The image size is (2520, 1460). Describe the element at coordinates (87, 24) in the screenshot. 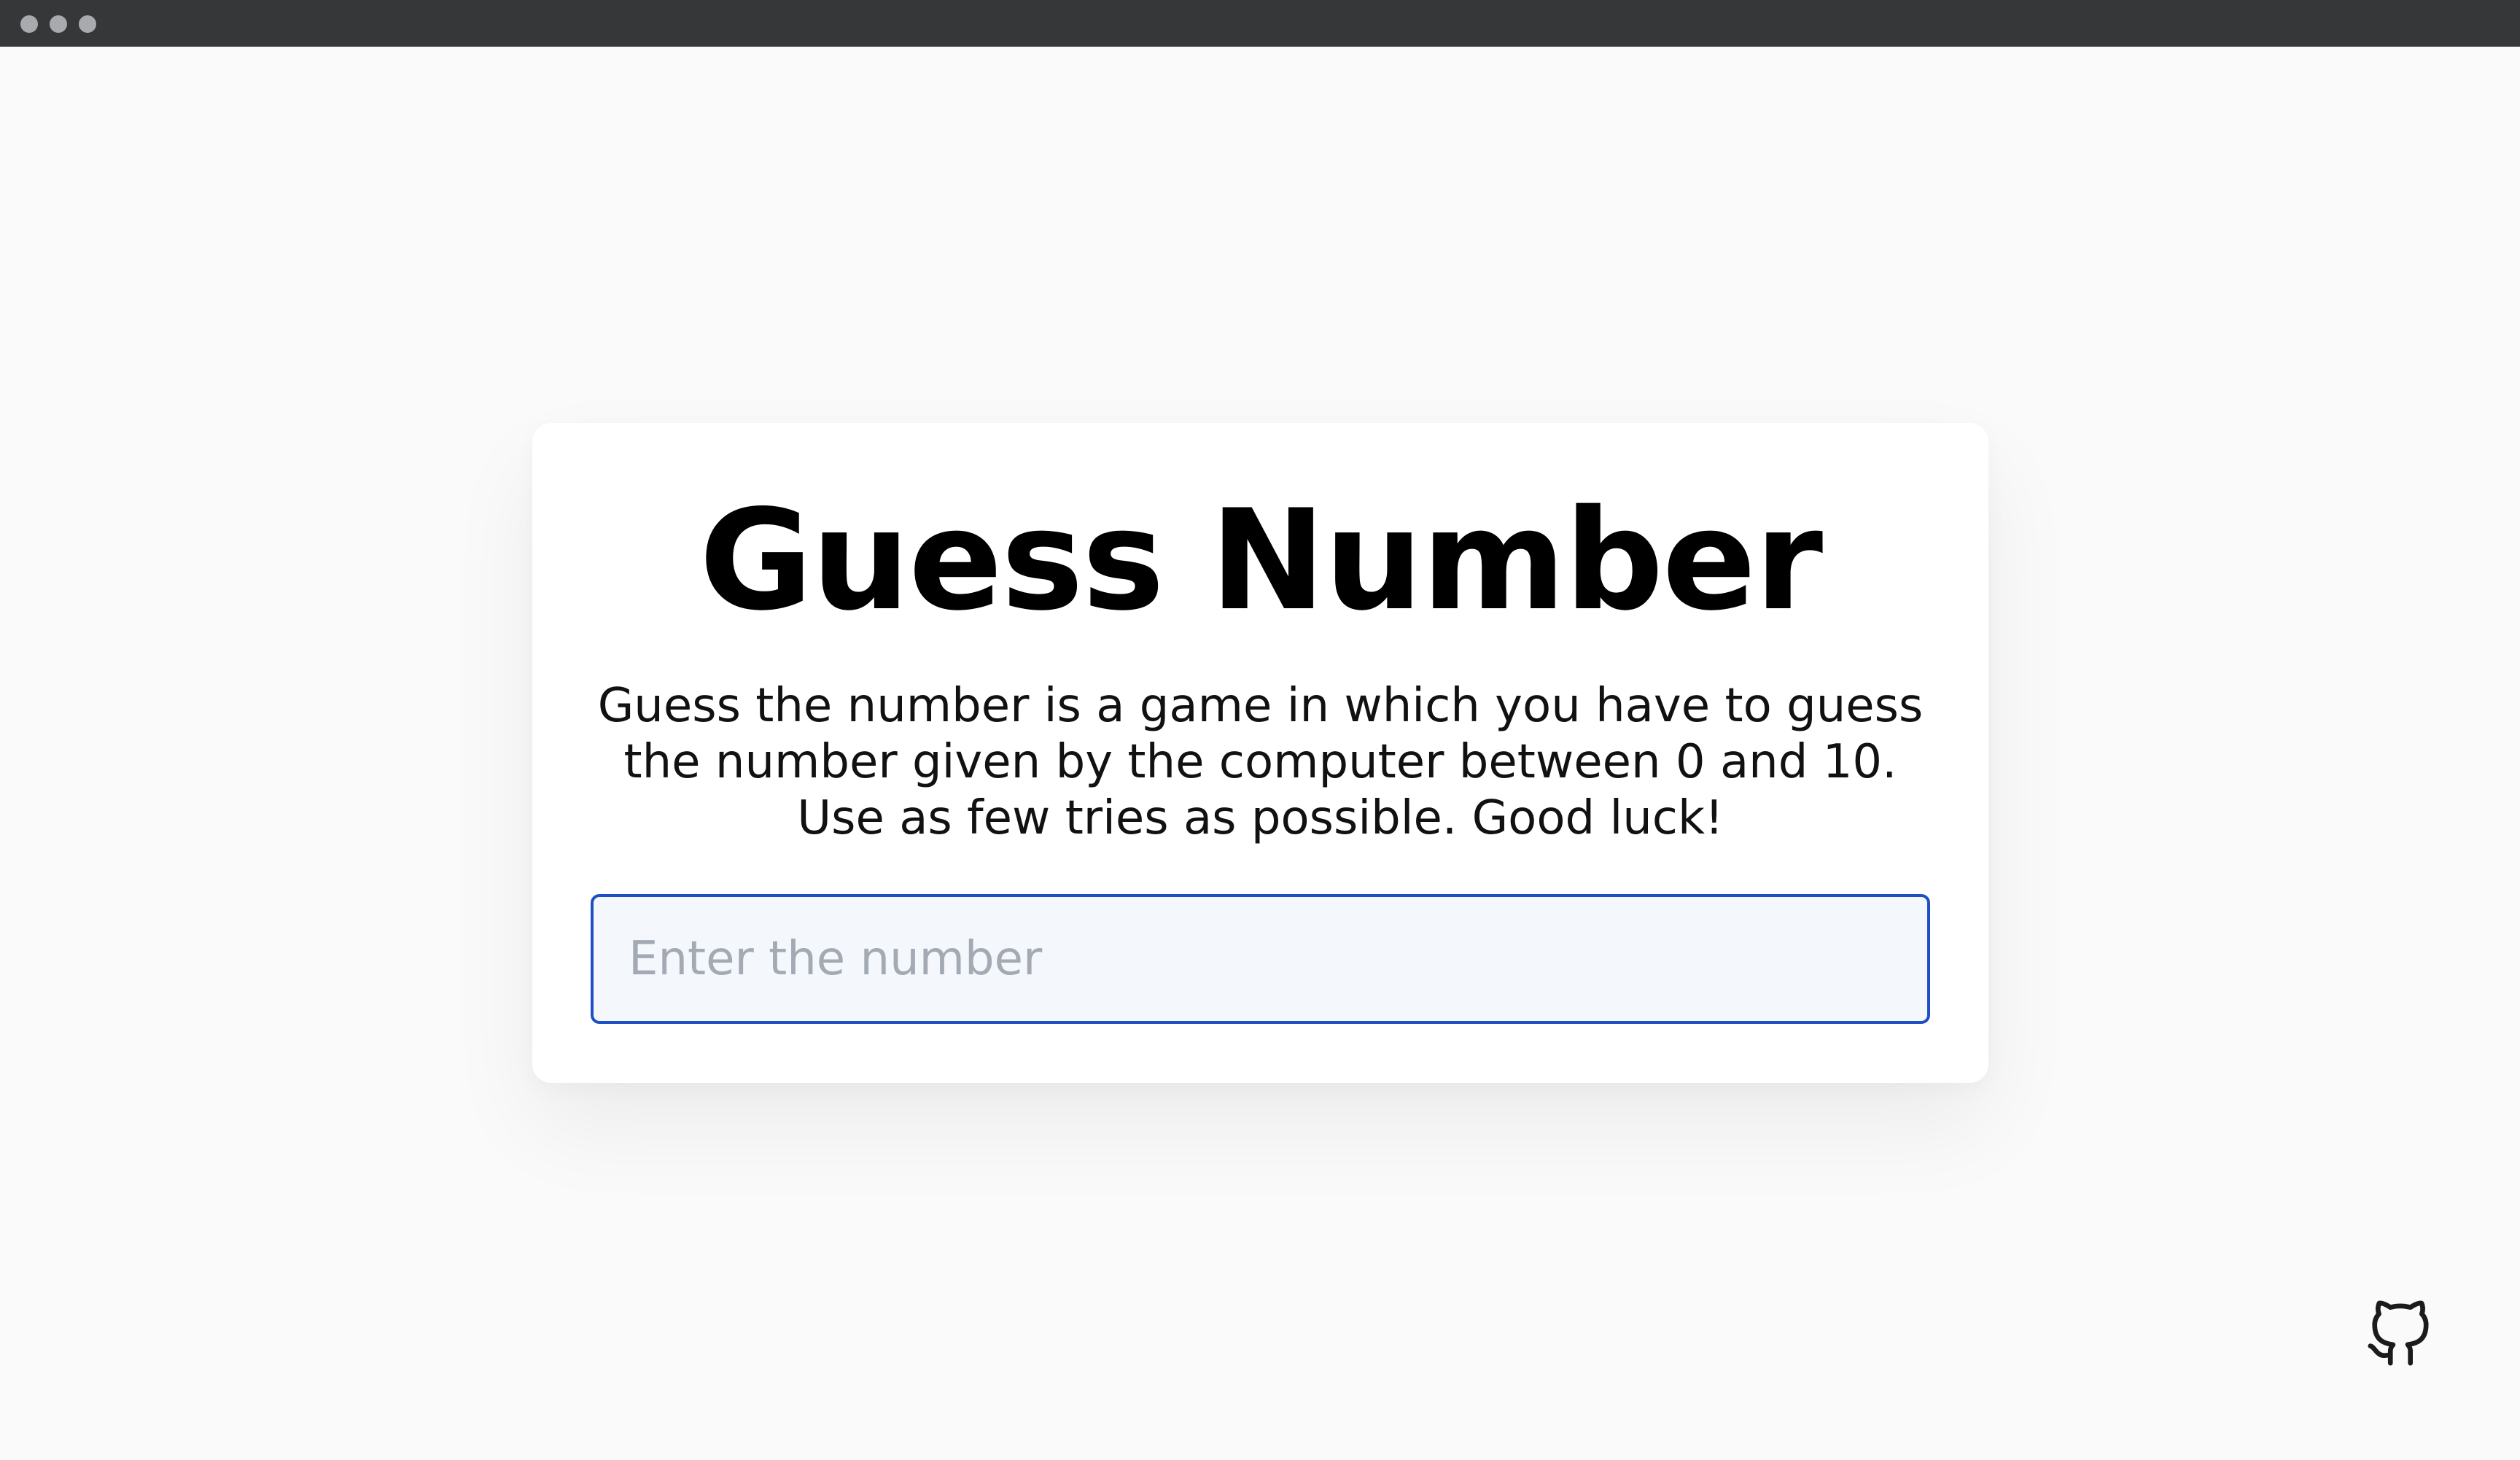

I see `maximize-window-button` at that location.